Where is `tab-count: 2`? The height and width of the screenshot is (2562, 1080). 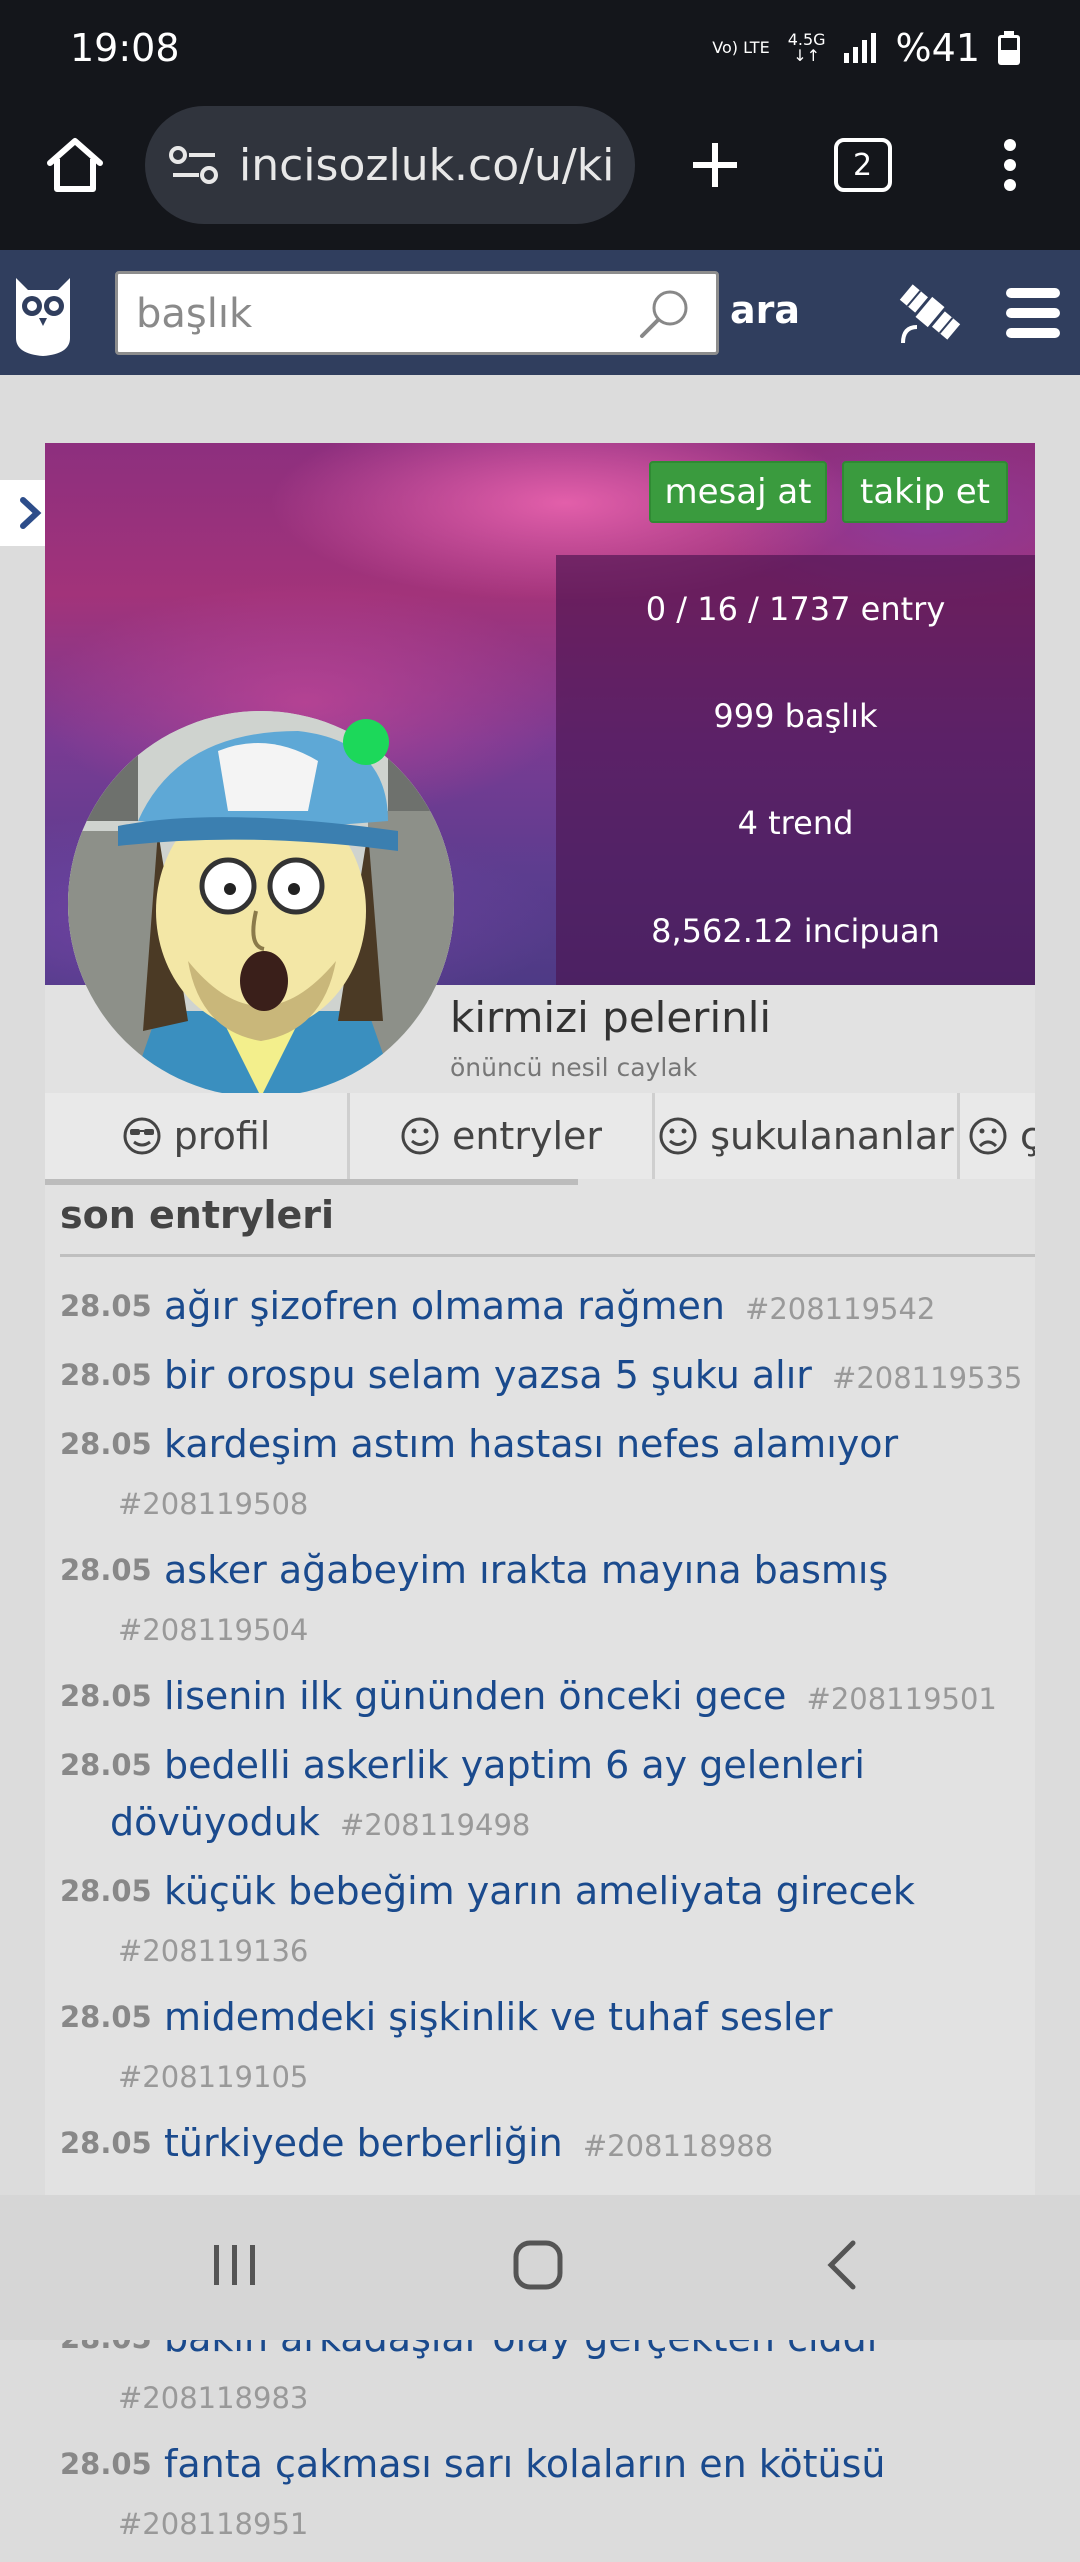
tab-count: 2 is located at coordinates (862, 165).